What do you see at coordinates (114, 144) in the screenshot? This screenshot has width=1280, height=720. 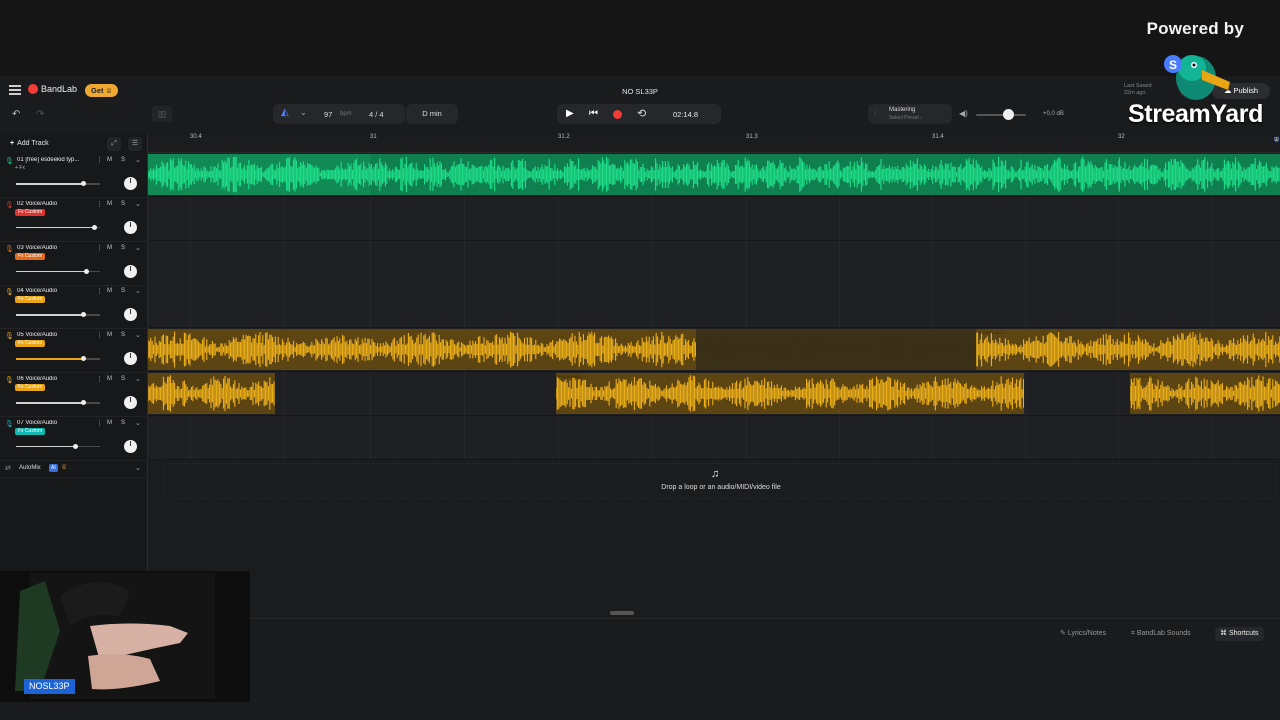 I see `wand-icon: ⤢` at bounding box center [114, 144].